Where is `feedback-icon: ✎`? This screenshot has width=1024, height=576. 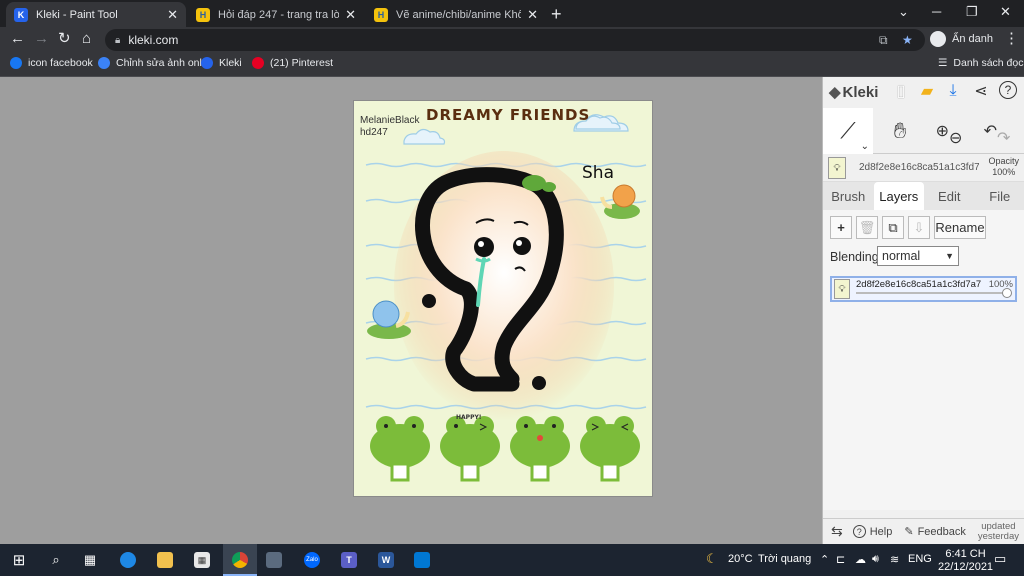
feedback-icon: ✎ is located at coordinates (909, 532).